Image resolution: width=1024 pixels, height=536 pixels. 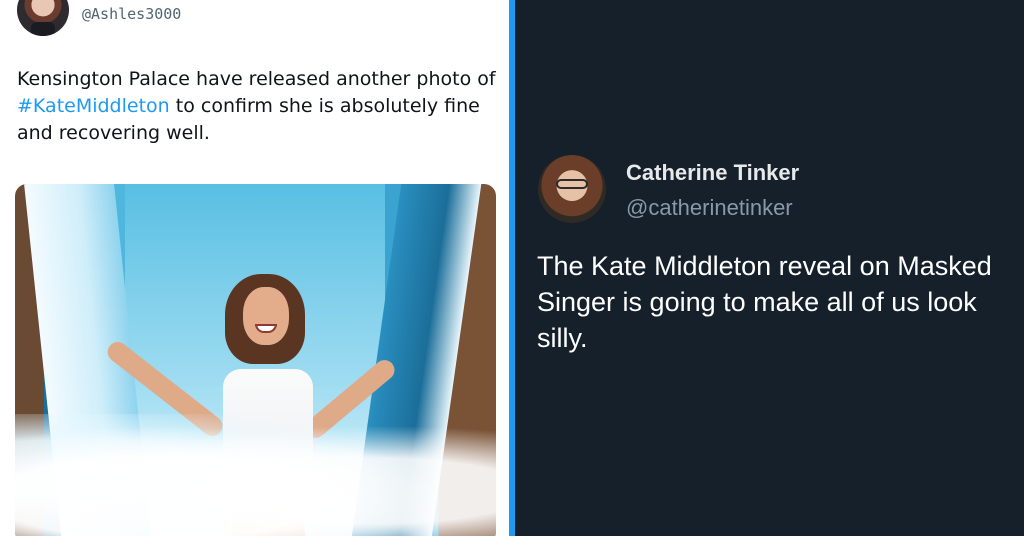 What do you see at coordinates (255, 475) in the screenshot?
I see `water-splash` at bounding box center [255, 475].